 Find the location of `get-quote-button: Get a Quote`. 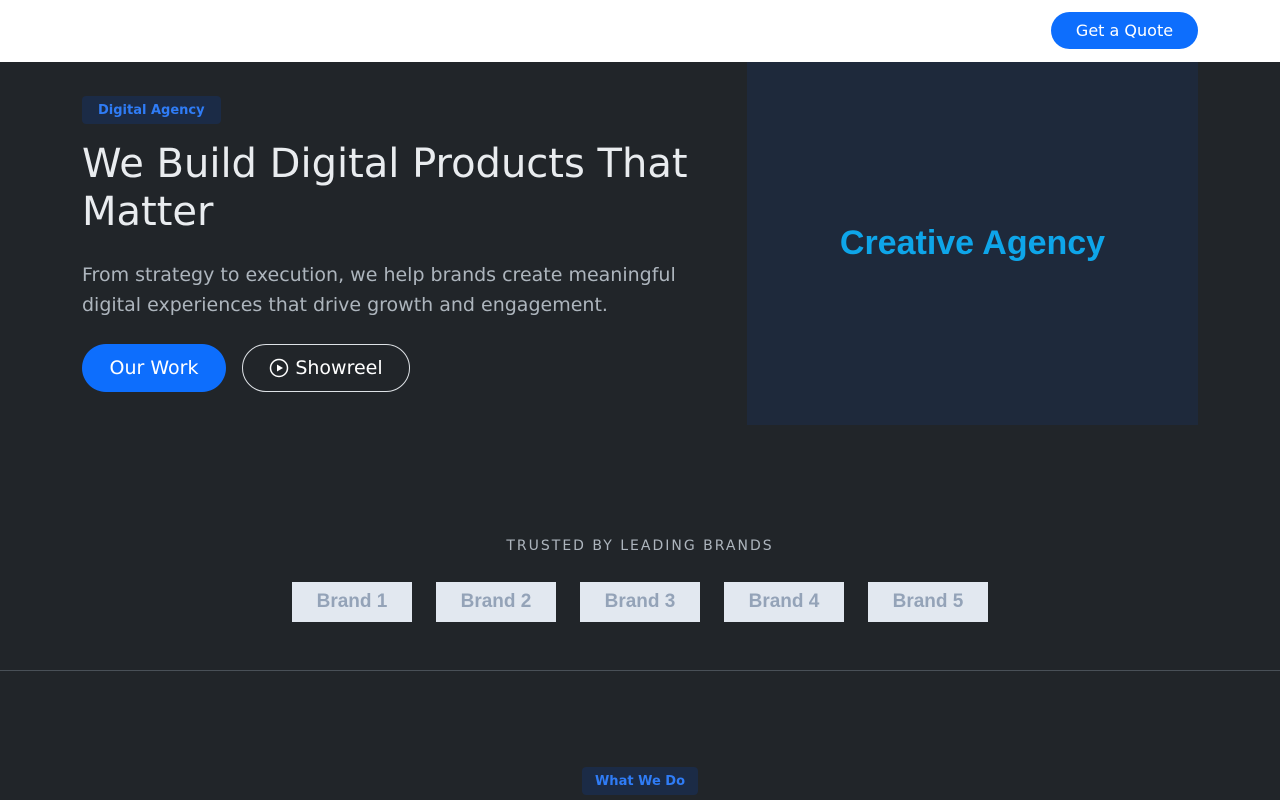

get-quote-button: Get a Quote is located at coordinates (1124, 30).